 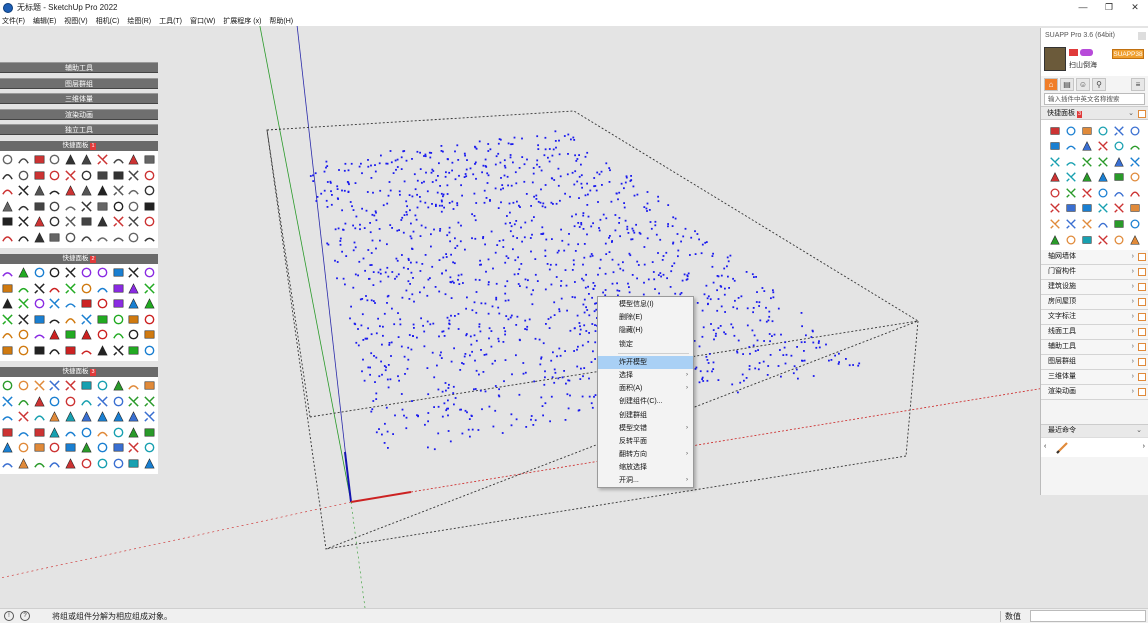 I want to click on menu-view: 视图(V), so click(x=75, y=21).